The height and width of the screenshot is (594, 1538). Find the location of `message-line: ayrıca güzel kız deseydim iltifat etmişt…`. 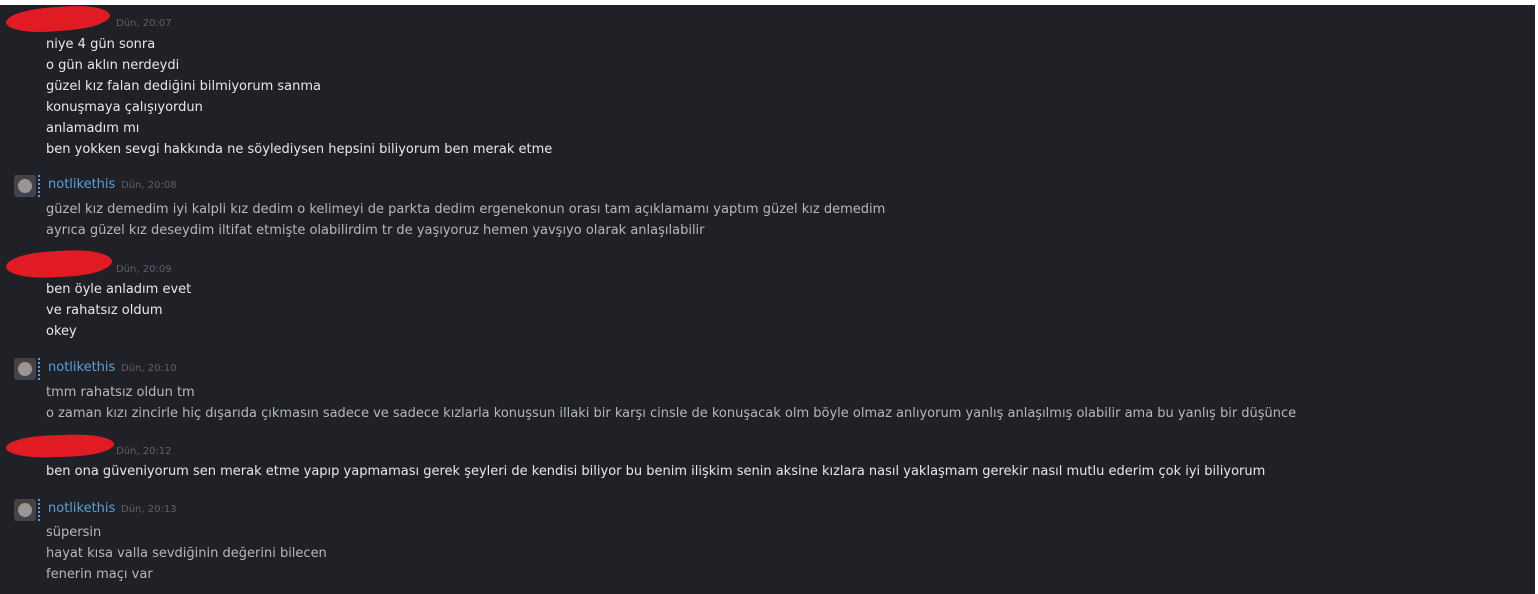

message-line: ayrıca güzel kız deseydim iltifat etmişt… is located at coordinates (375, 230).